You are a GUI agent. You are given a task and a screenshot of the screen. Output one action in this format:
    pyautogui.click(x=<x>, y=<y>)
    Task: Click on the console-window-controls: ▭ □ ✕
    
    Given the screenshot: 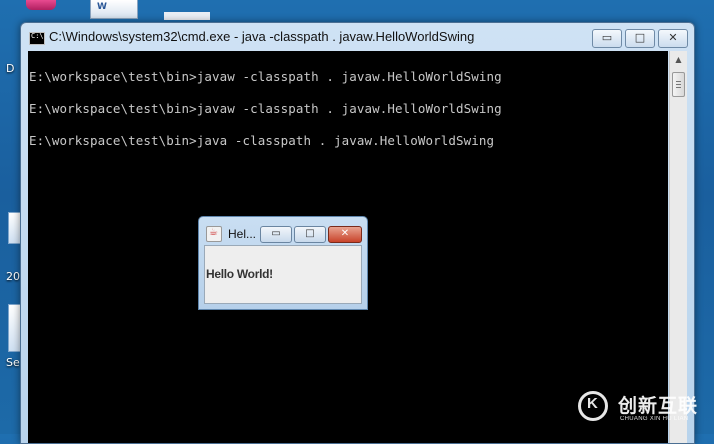 What is the action you would take?
    pyautogui.click(x=638, y=38)
    